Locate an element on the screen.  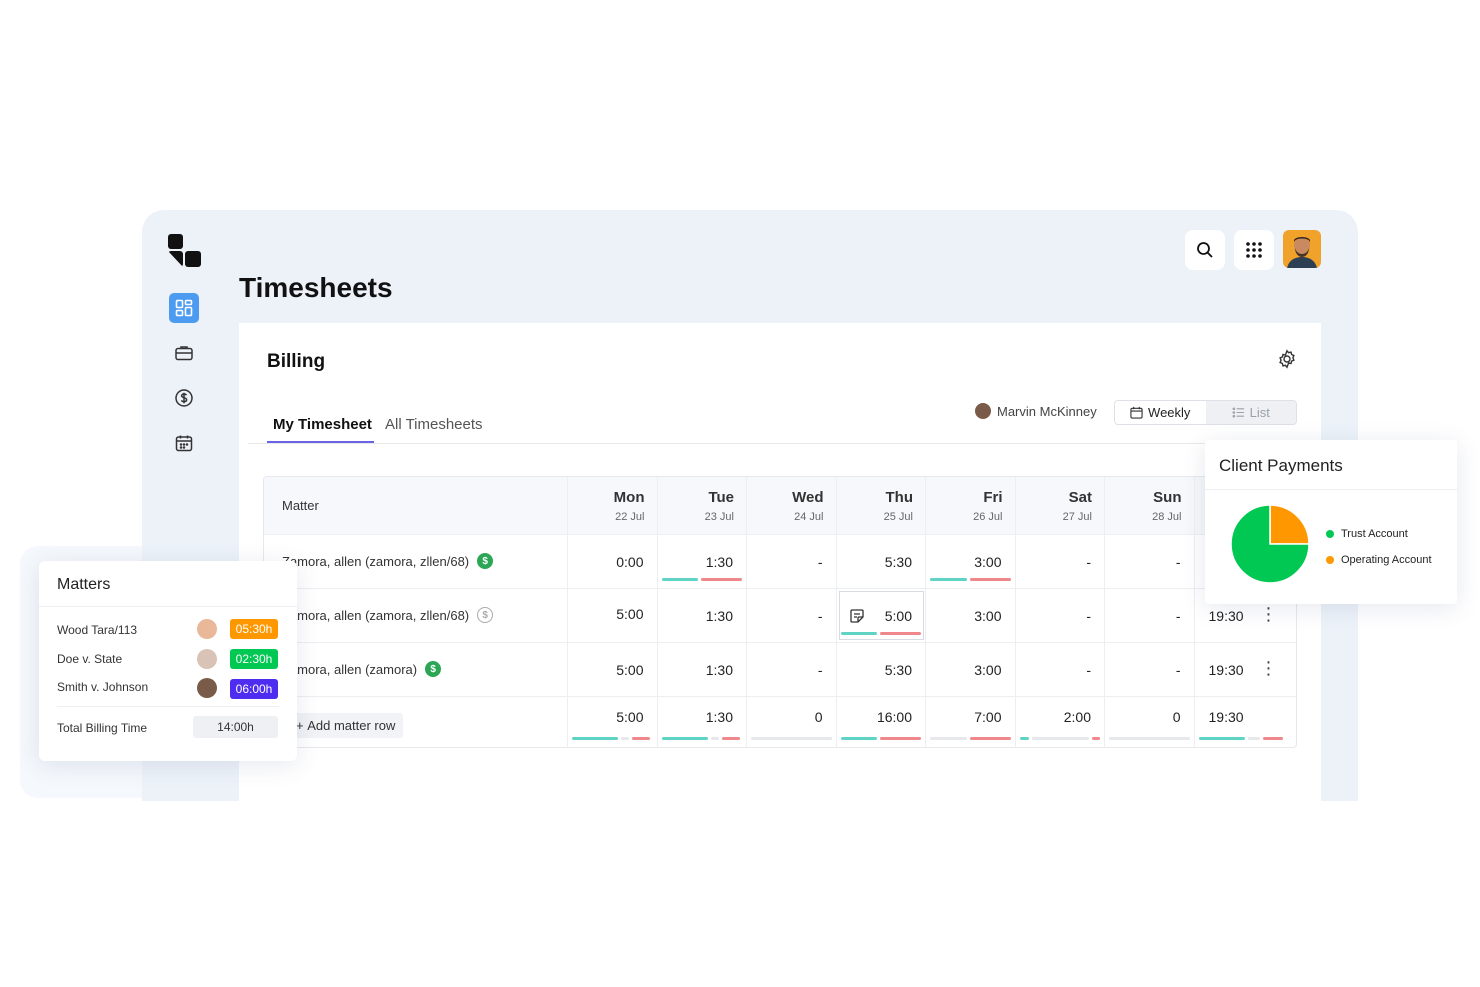
dollar-circle-icon is located at coordinates (184, 398).